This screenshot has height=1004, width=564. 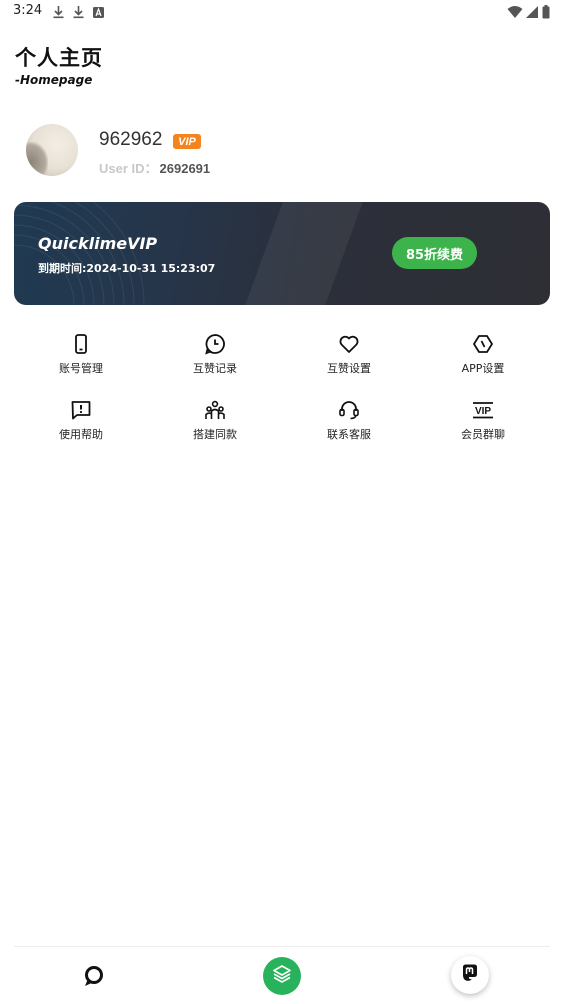 What do you see at coordinates (98, 243) in the screenshot?
I see `vip-title: QuicklimeVIP` at bounding box center [98, 243].